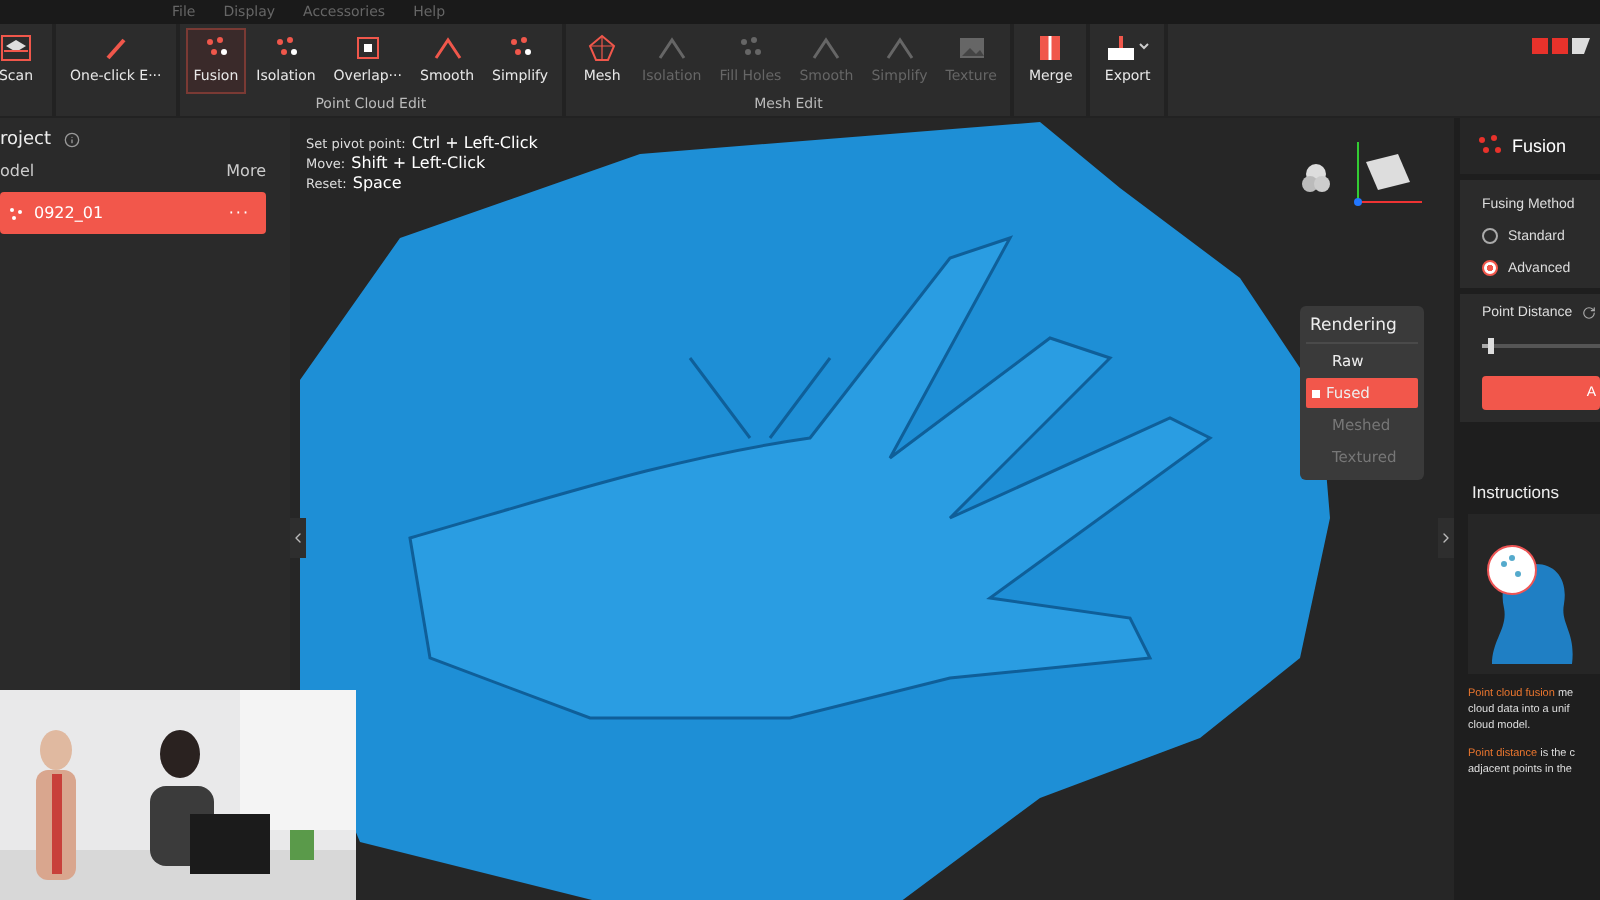 This screenshot has height=900, width=1600. I want to click on more-menu: ···, so click(239, 213).